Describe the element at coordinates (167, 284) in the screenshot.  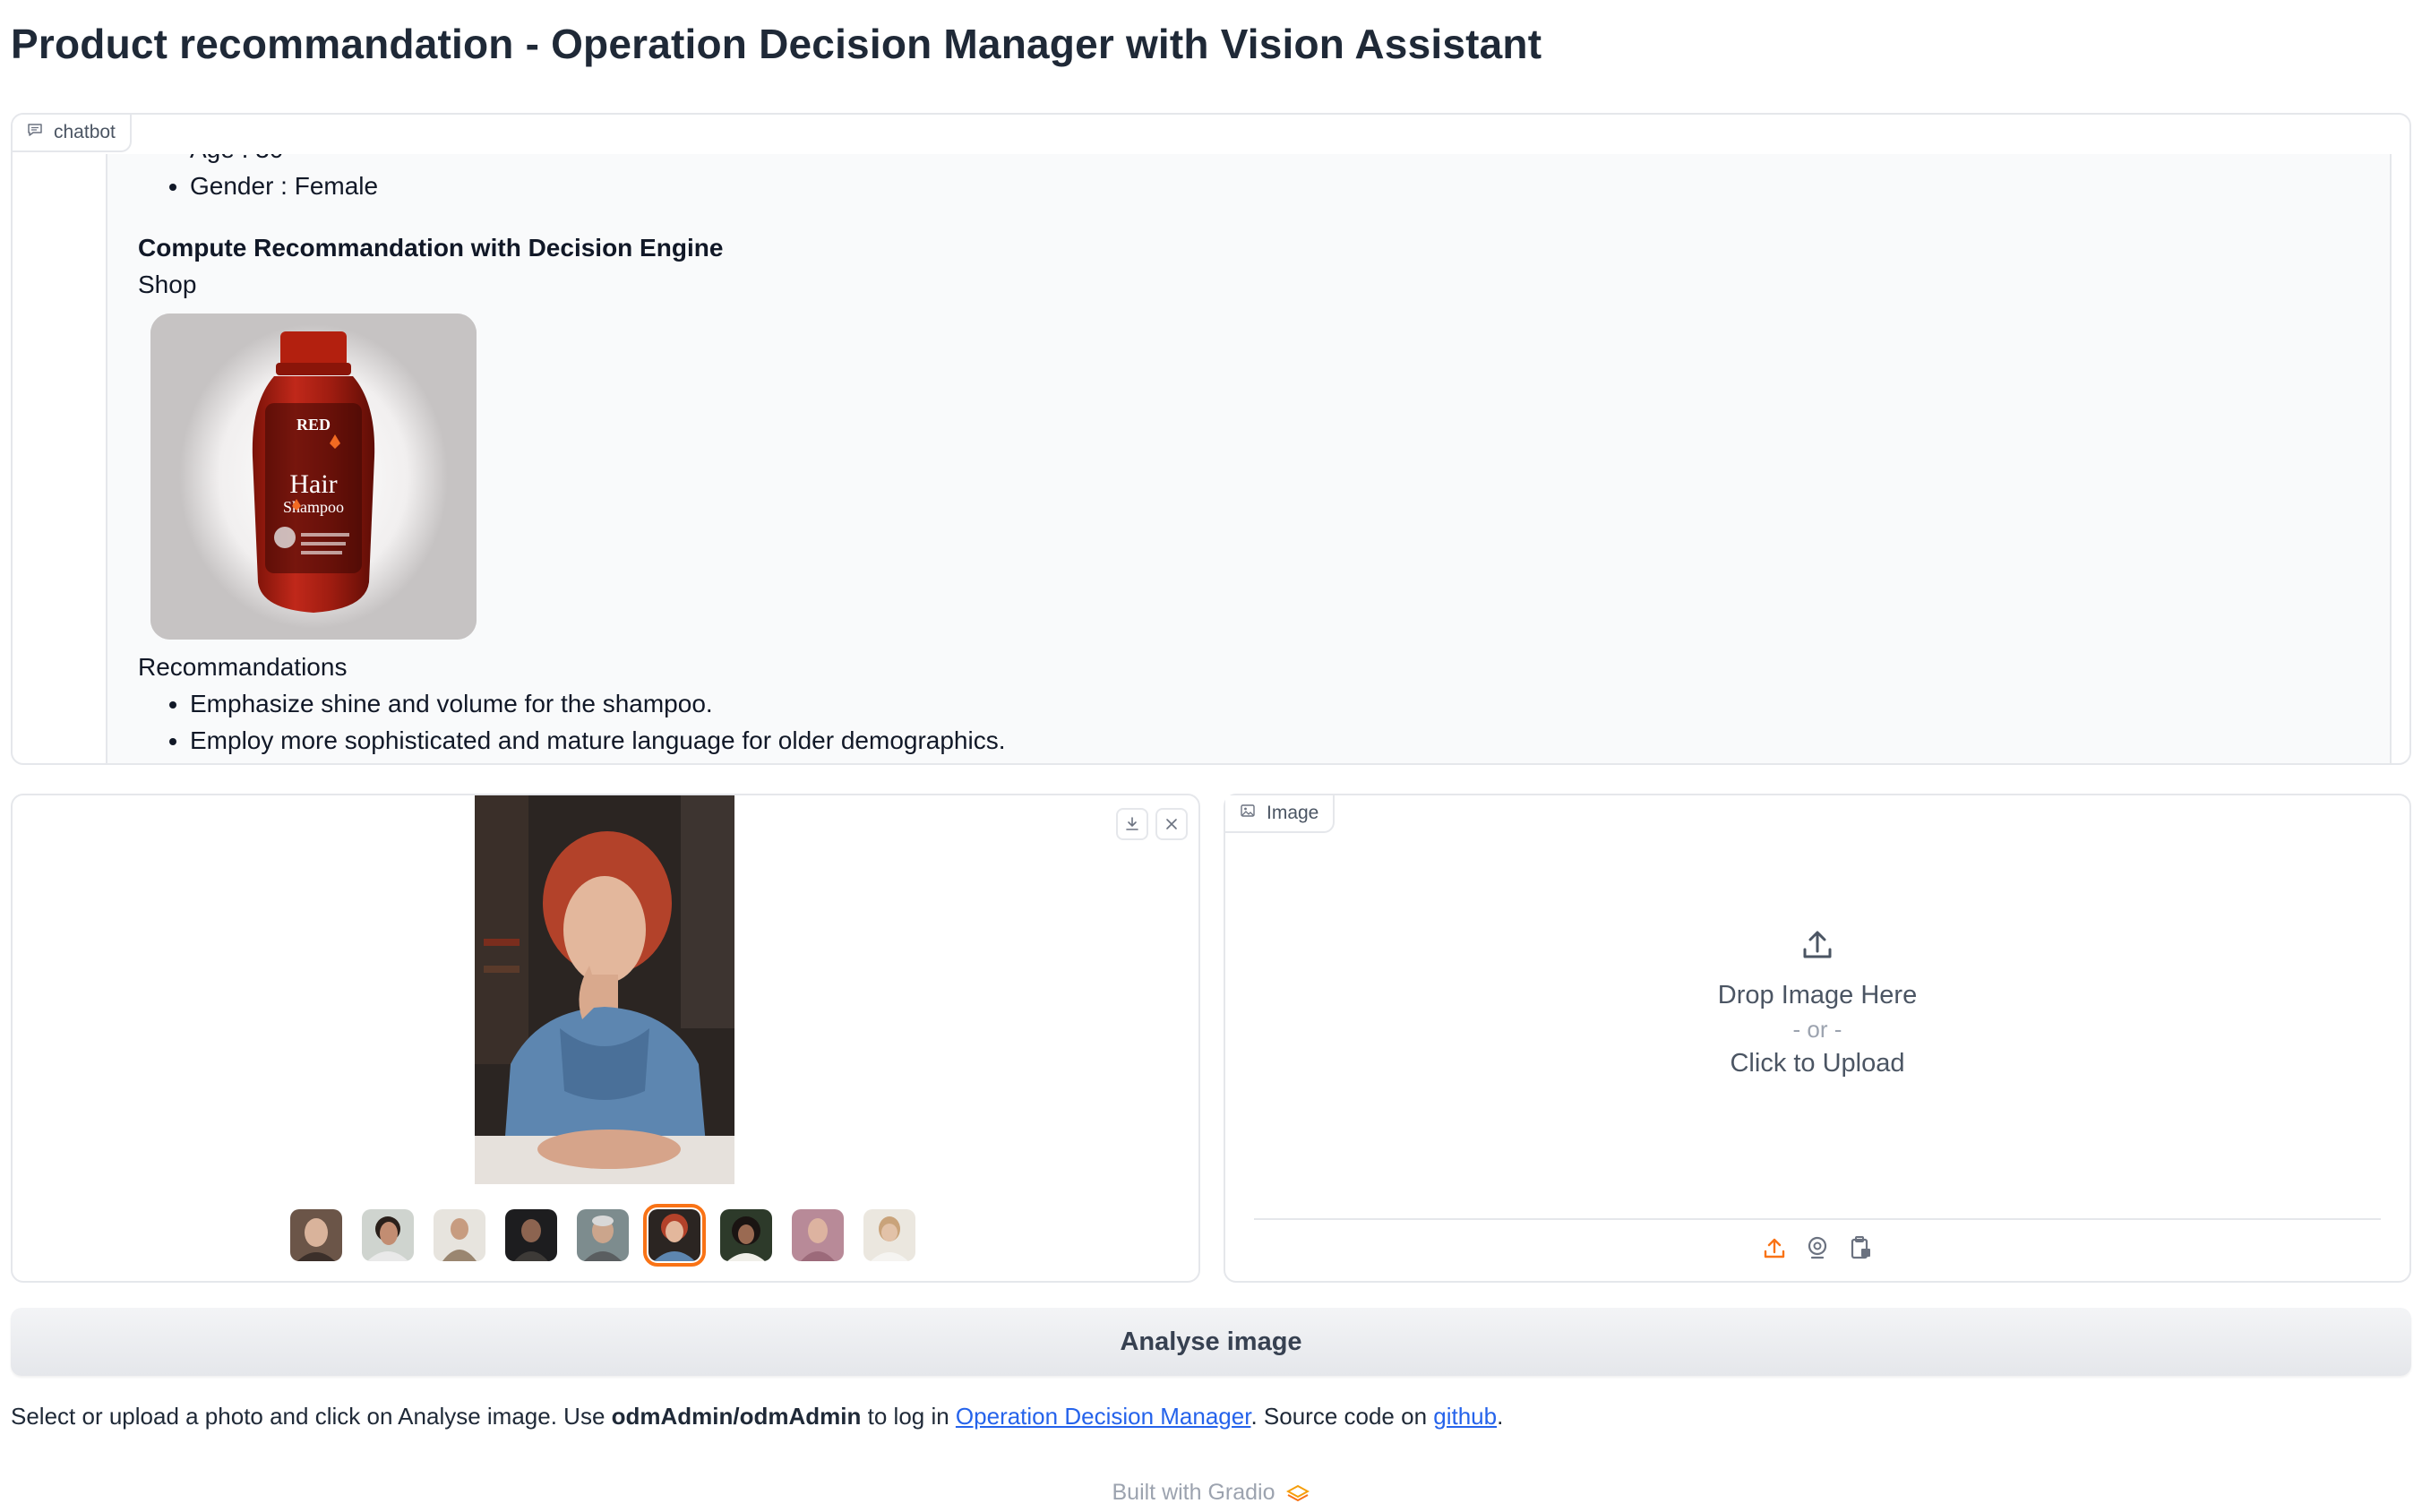
I see `shop-label: Shop` at that location.